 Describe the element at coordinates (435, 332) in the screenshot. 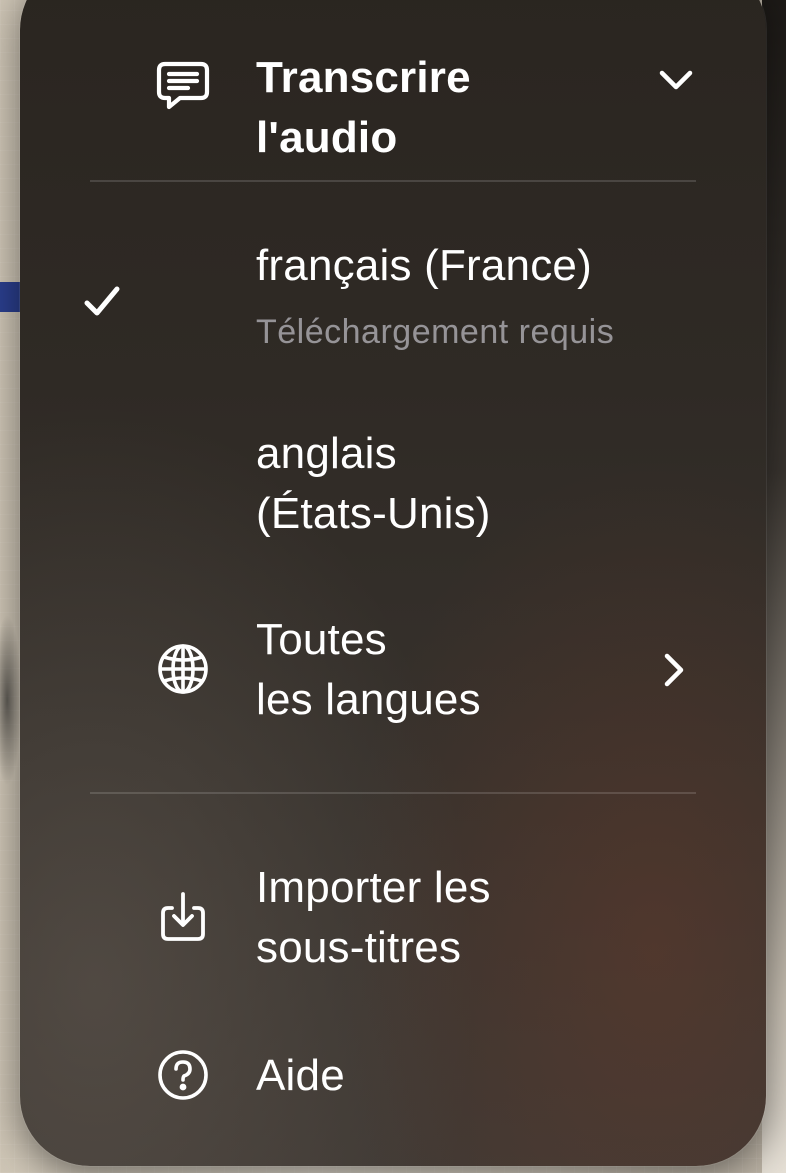

I see `download-required-text: Téléchargement requis` at that location.